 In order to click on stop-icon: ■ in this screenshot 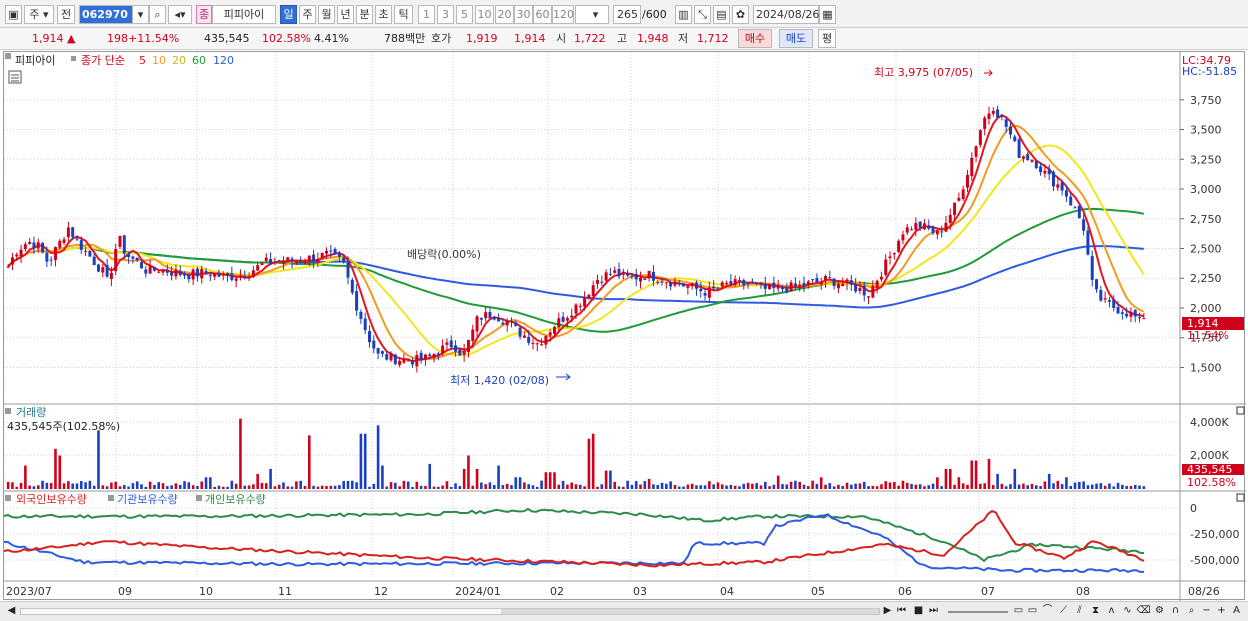, I will do `click(918, 611)`.